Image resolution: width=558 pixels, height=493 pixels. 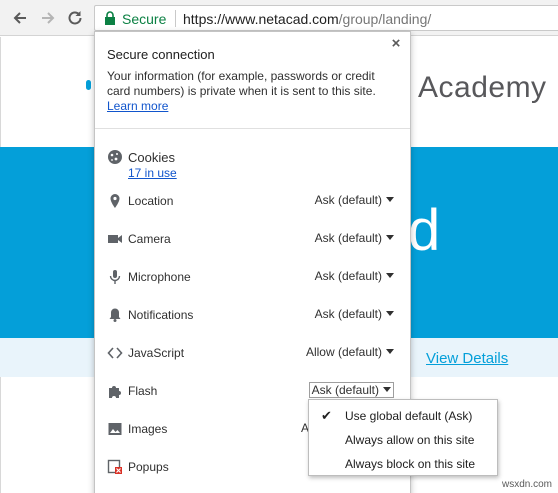 I want to click on image-icon, so click(x=115, y=429).